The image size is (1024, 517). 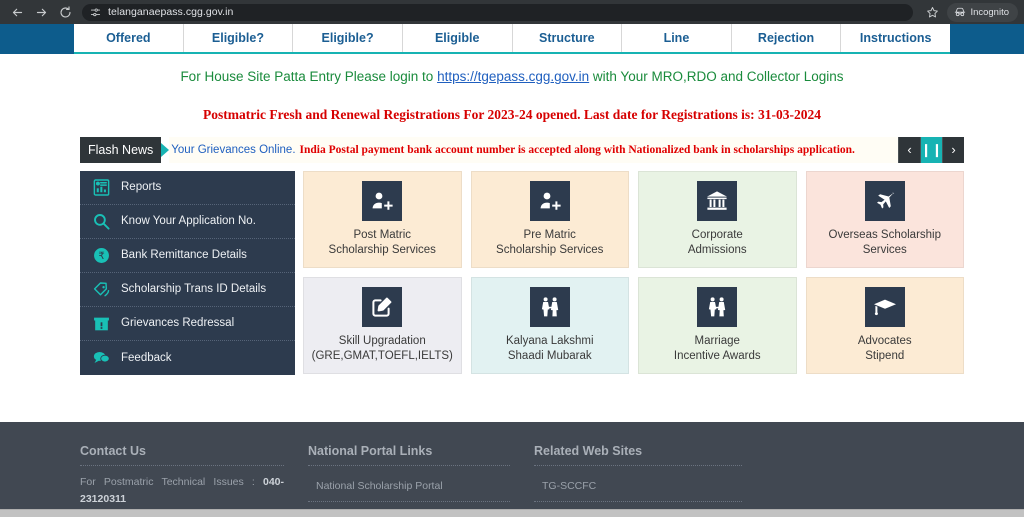 I want to click on nav-tab-eligible-2: Eligible?, so click(x=348, y=38).